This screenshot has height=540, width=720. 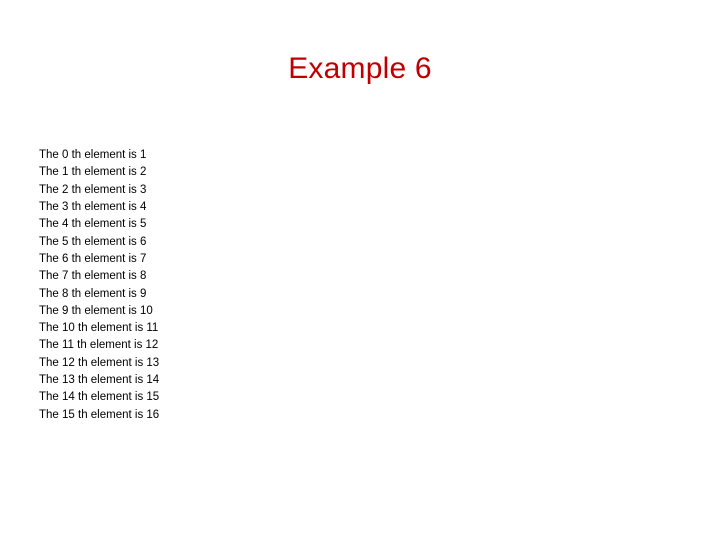 What do you see at coordinates (99, 362) in the screenshot?
I see `output-line: The 12 th element is 13` at bounding box center [99, 362].